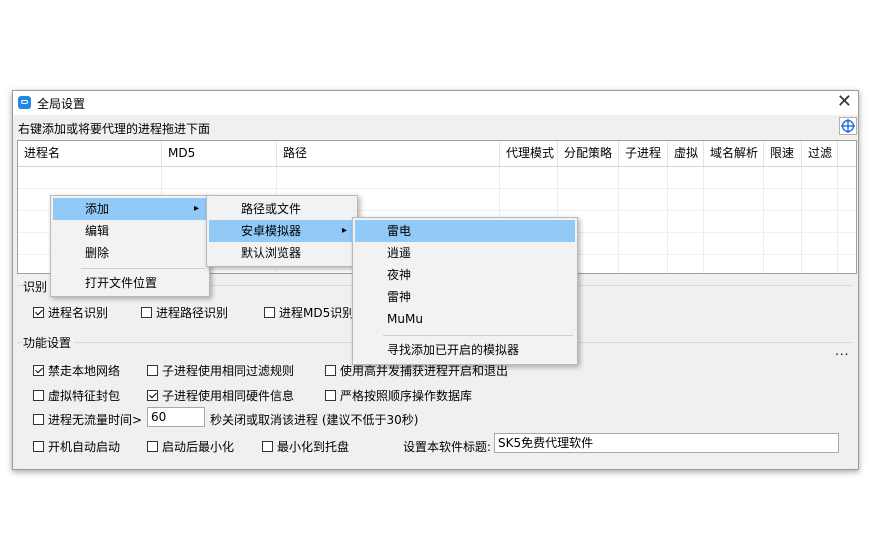 The height and width of the screenshot is (560, 870). What do you see at coordinates (219, 153) in the screenshot?
I see `column-header: MD5` at bounding box center [219, 153].